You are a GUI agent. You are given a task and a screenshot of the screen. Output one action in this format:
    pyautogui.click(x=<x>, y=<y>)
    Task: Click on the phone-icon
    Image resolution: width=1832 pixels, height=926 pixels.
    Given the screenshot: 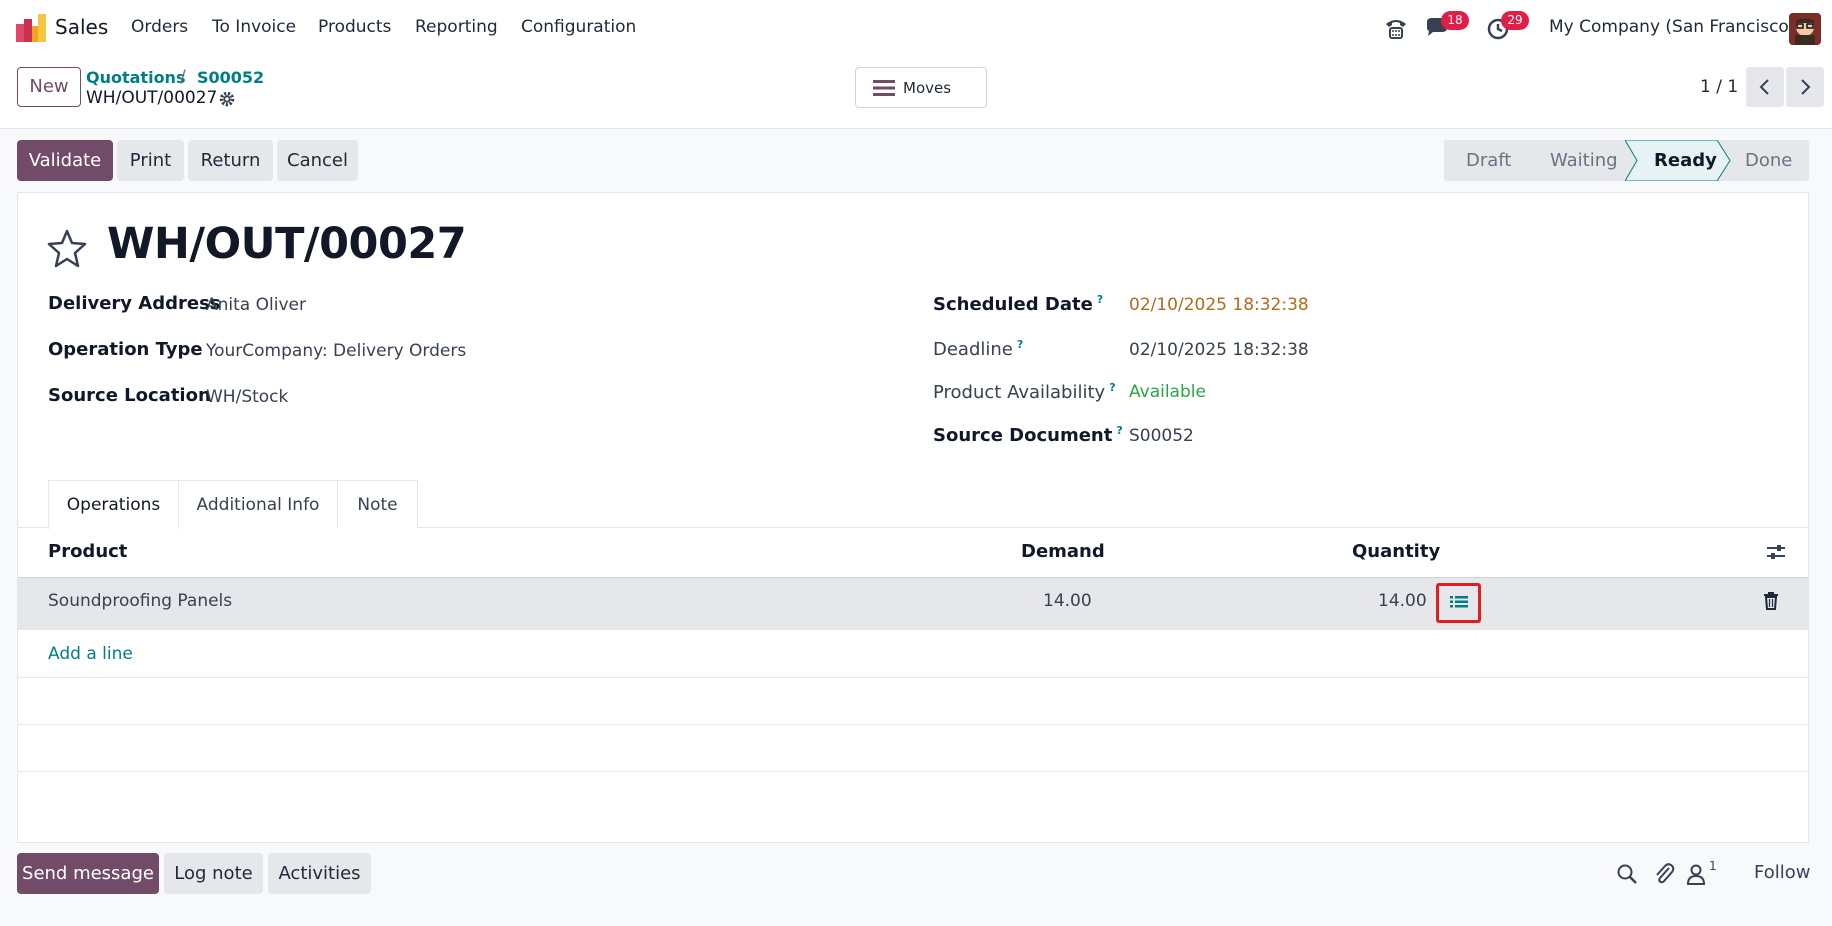 What is the action you would take?
    pyautogui.click(x=1396, y=28)
    